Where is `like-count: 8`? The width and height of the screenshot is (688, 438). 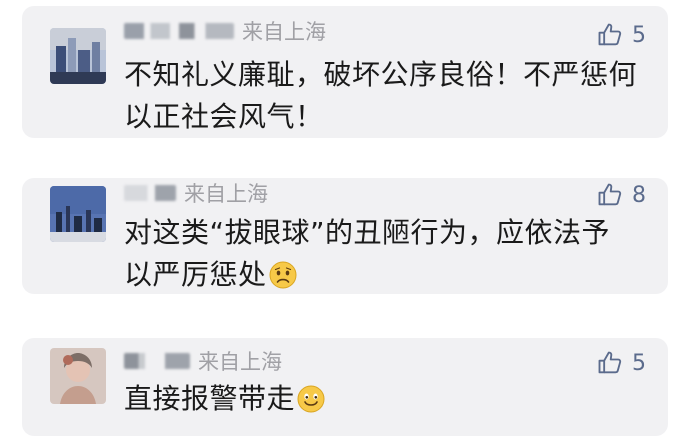 like-count: 8 is located at coordinates (639, 195).